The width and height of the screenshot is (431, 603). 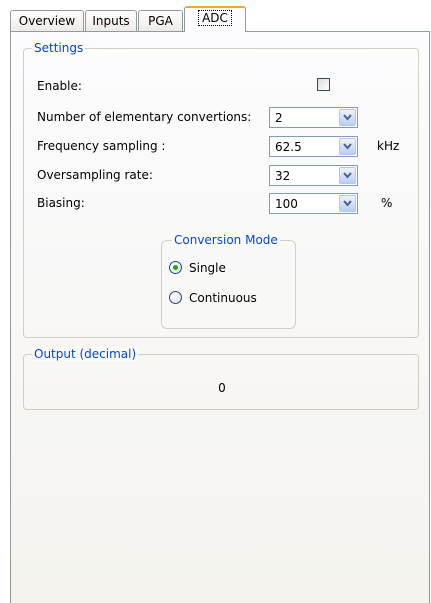 What do you see at coordinates (175, 297) in the screenshot?
I see `continuous-radio` at bounding box center [175, 297].